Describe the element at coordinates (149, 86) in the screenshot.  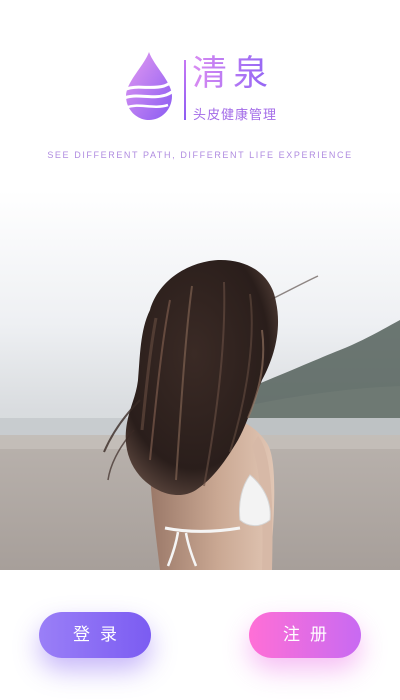
I see `water-drop-icon` at that location.